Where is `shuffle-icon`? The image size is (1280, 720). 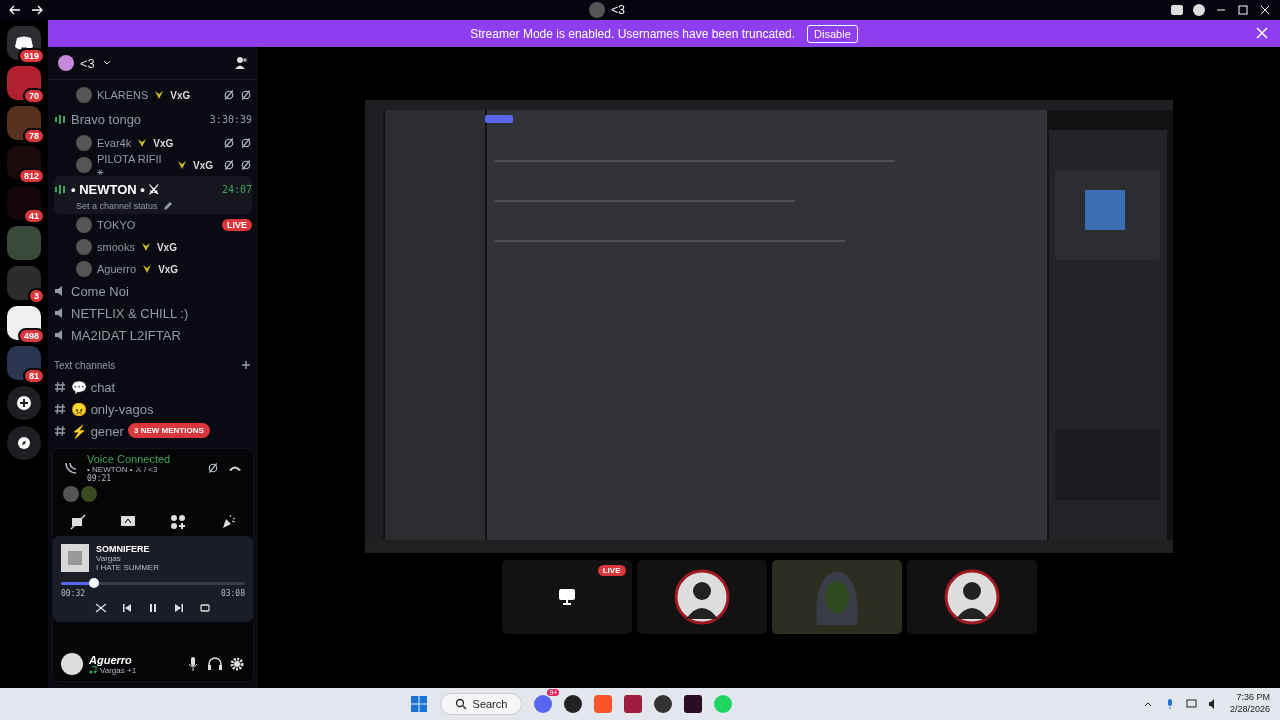
shuffle-icon is located at coordinates (101, 608).